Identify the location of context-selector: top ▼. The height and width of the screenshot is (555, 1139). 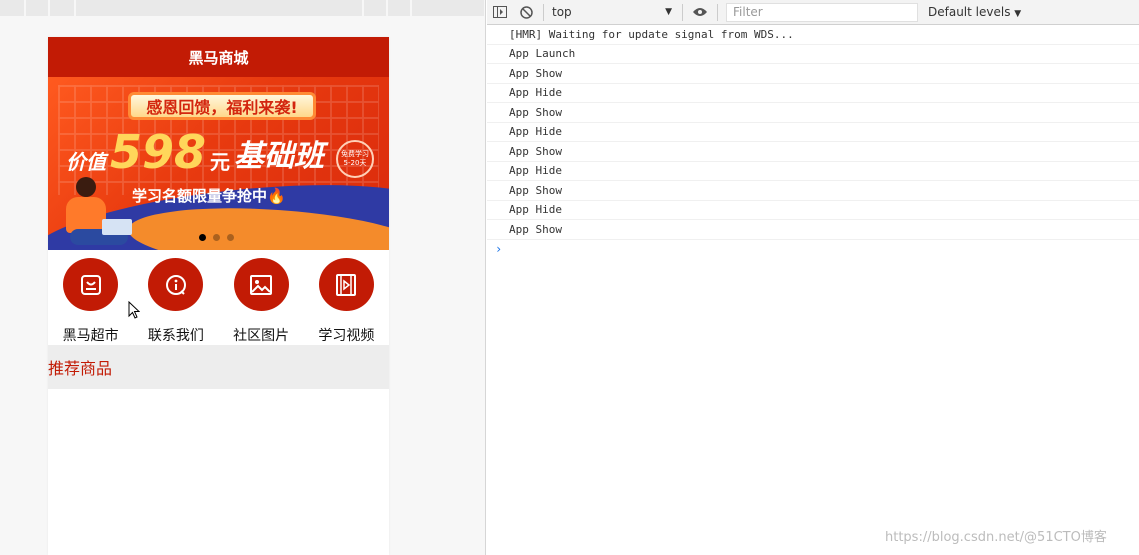
(613, 12).